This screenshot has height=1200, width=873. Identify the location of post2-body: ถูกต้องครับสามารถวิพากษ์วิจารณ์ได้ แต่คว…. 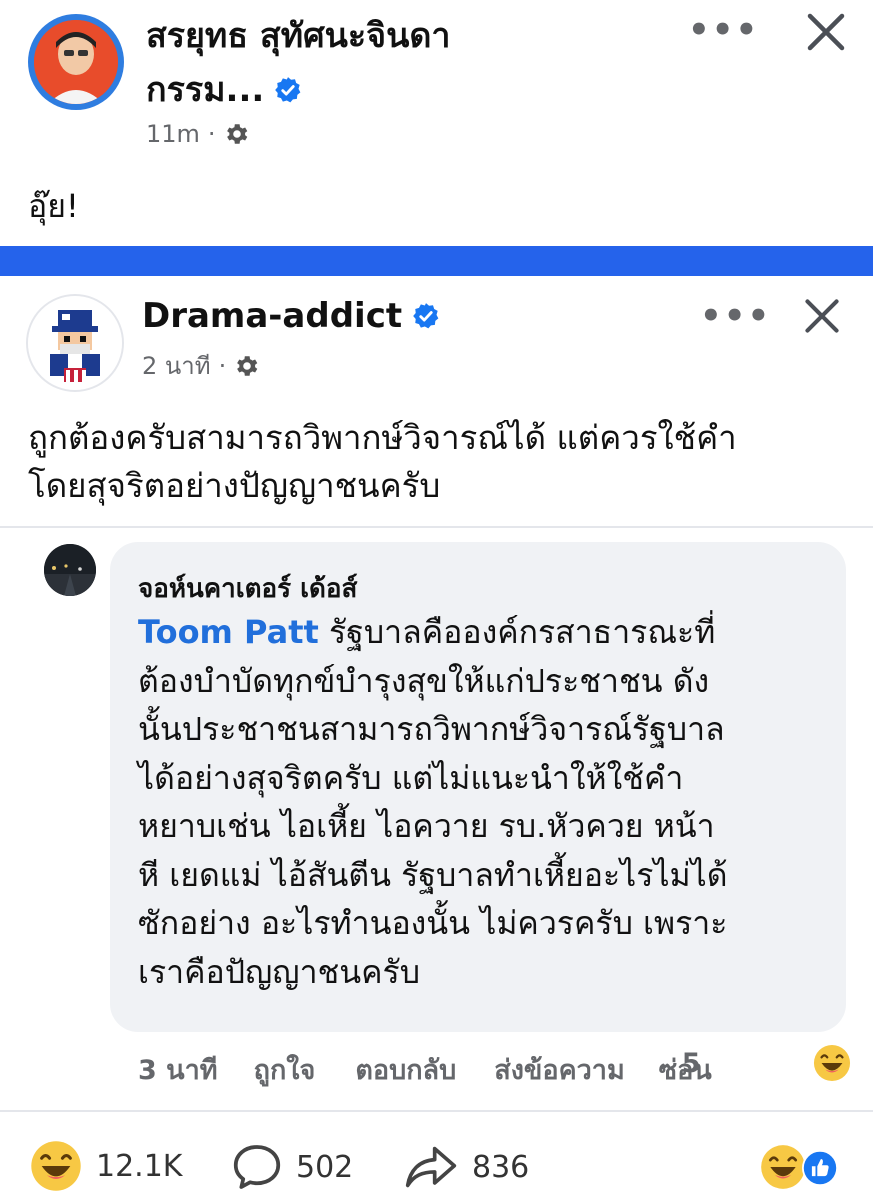
(443, 462).